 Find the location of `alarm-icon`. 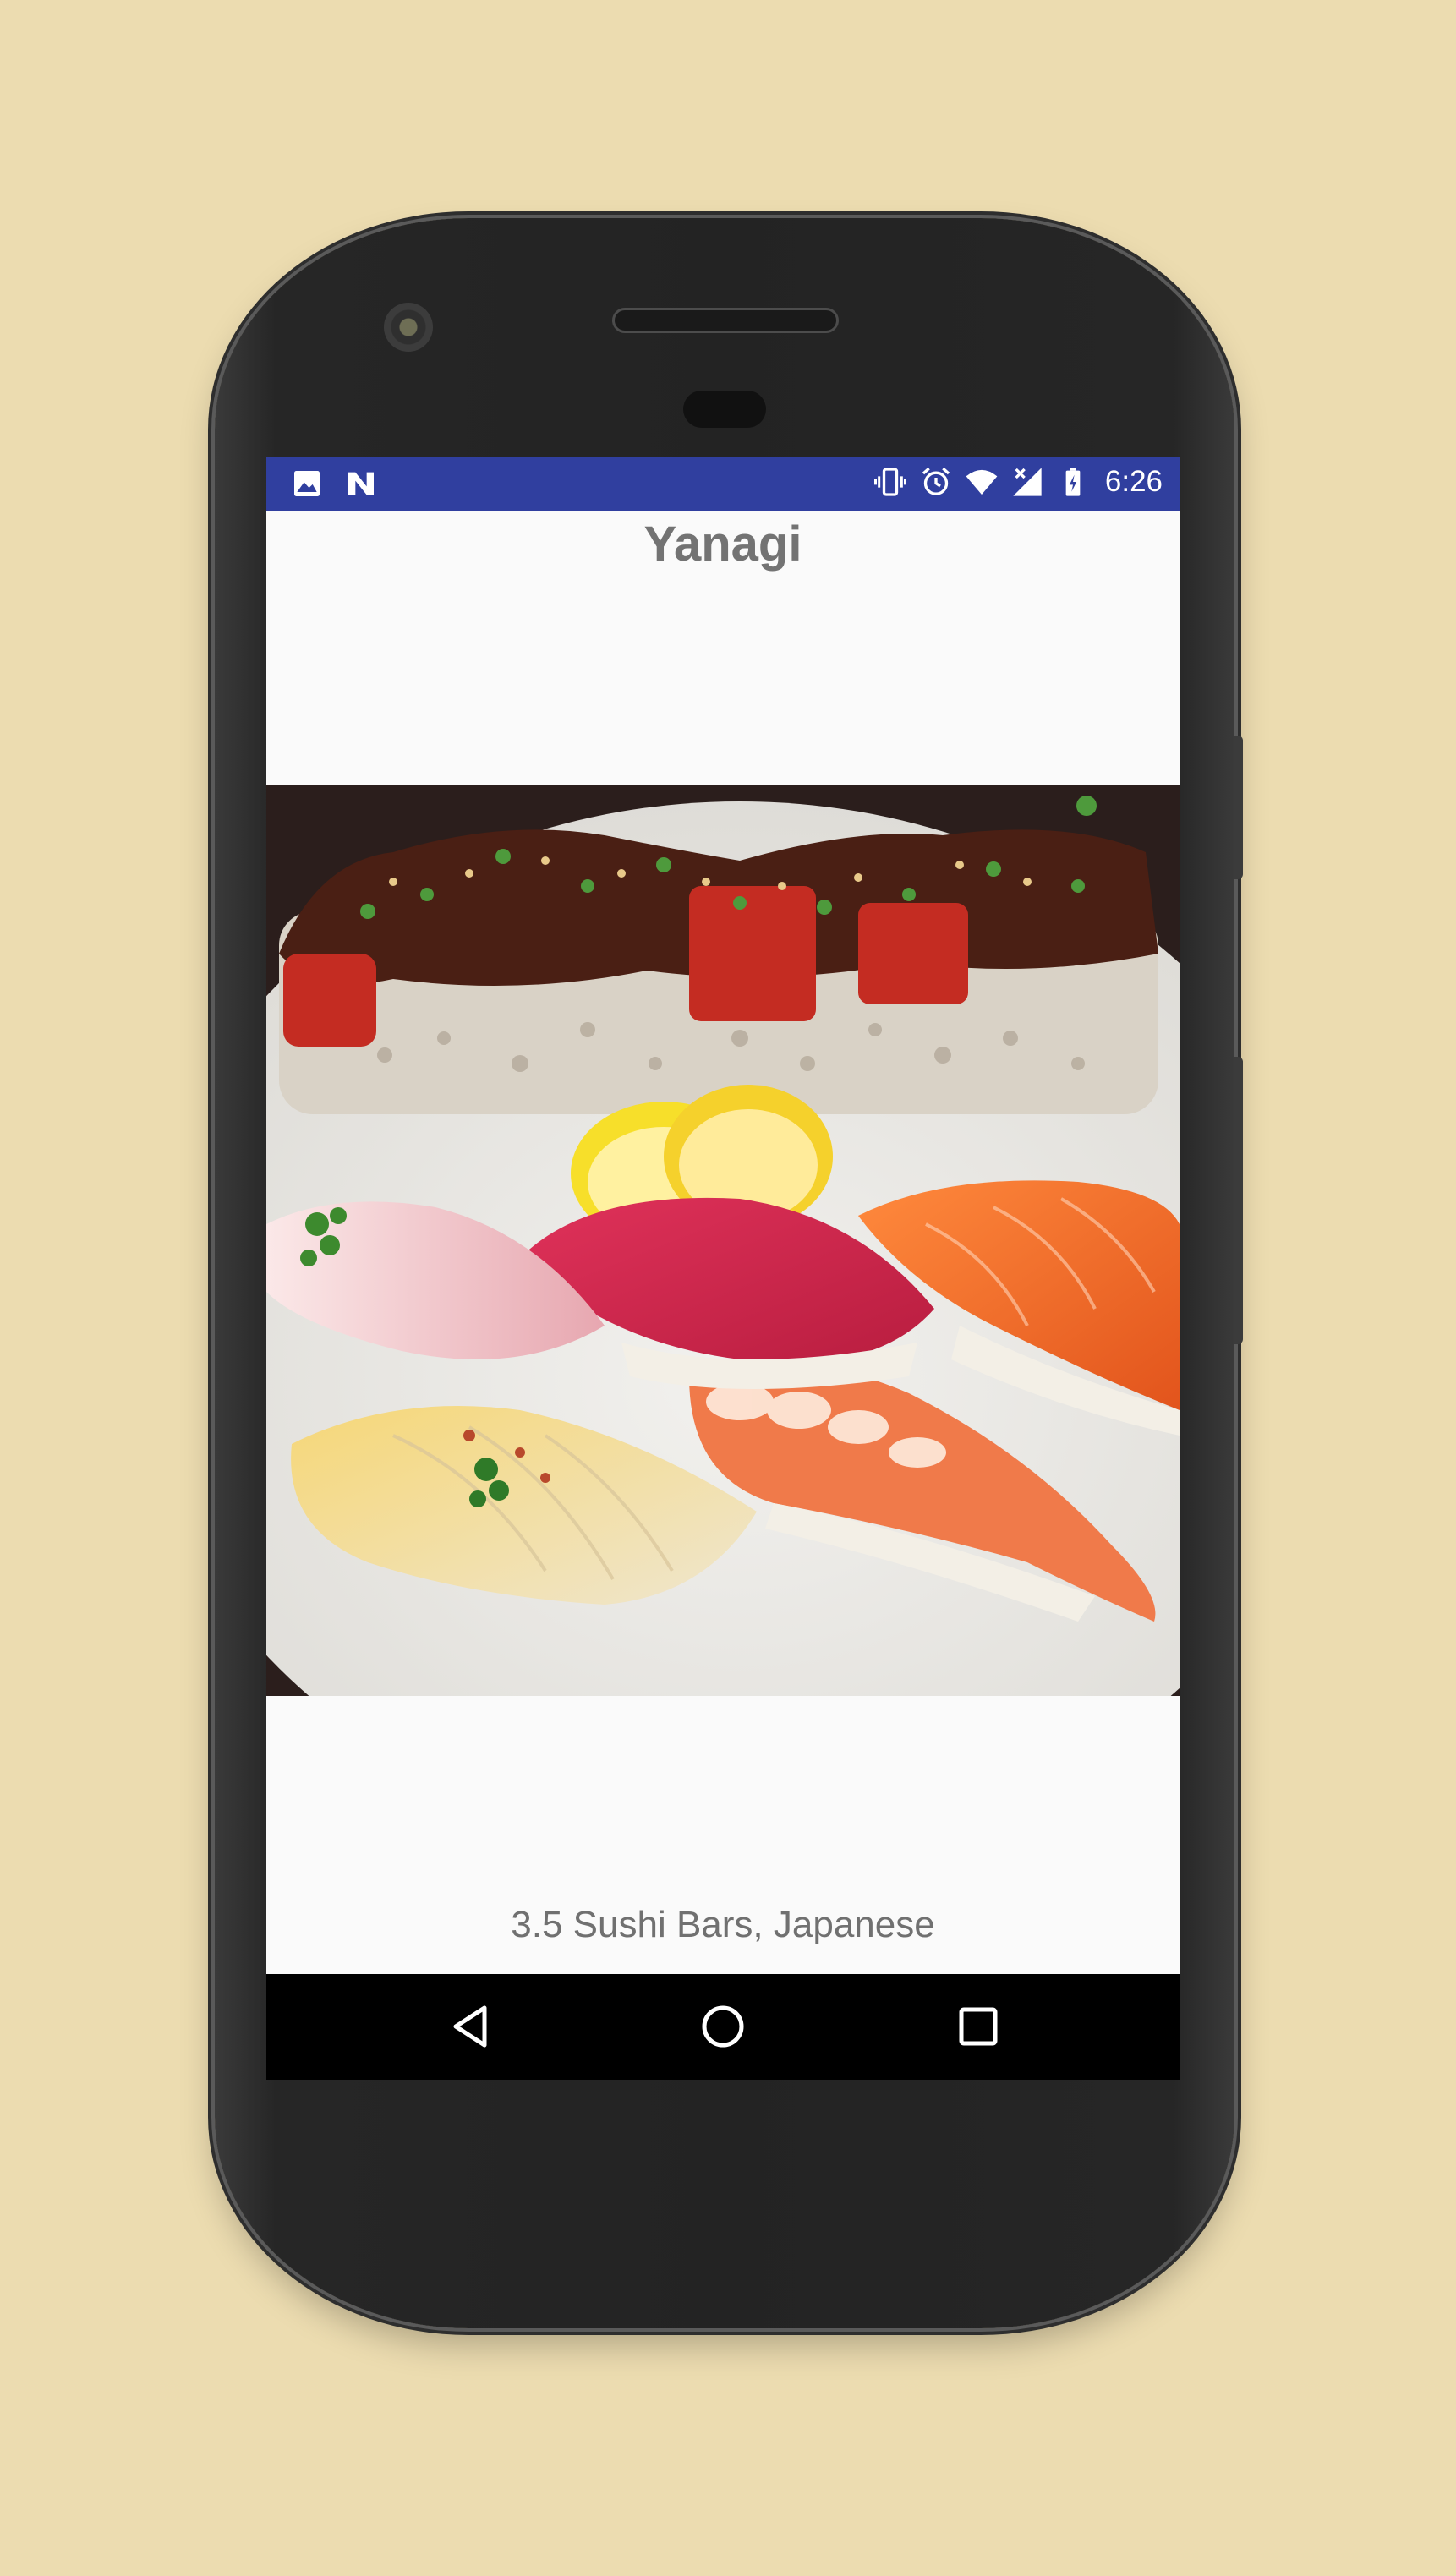

alarm-icon is located at coordinates (936, 481).